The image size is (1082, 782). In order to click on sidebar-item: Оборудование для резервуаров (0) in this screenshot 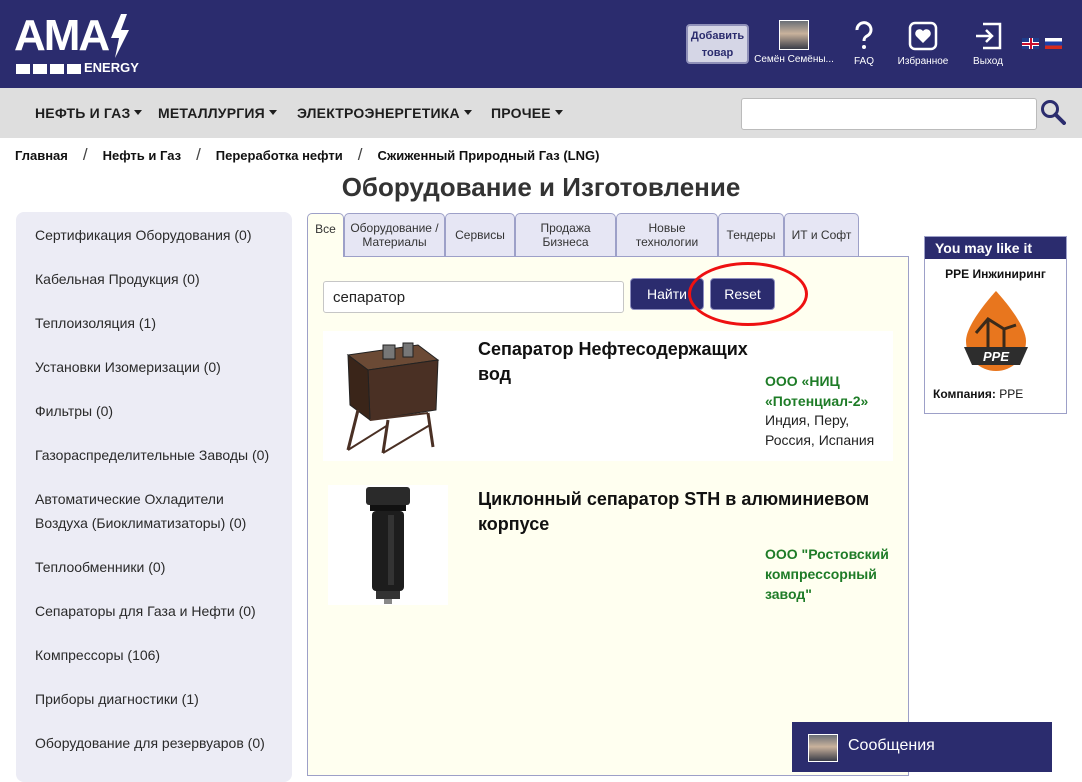, I will do `click(157, 743)`.